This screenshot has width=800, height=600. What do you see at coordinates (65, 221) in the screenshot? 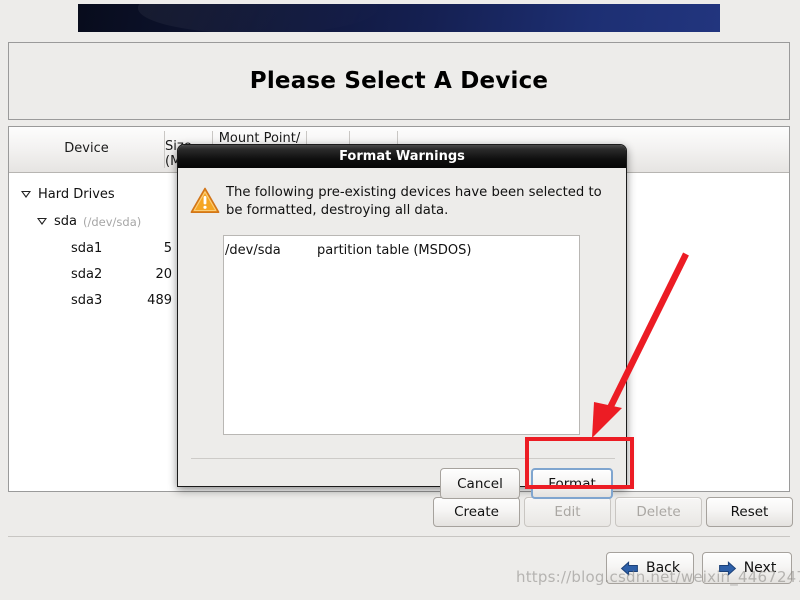
I see `tree-row-label: sda` at bounding box center [65, 221].